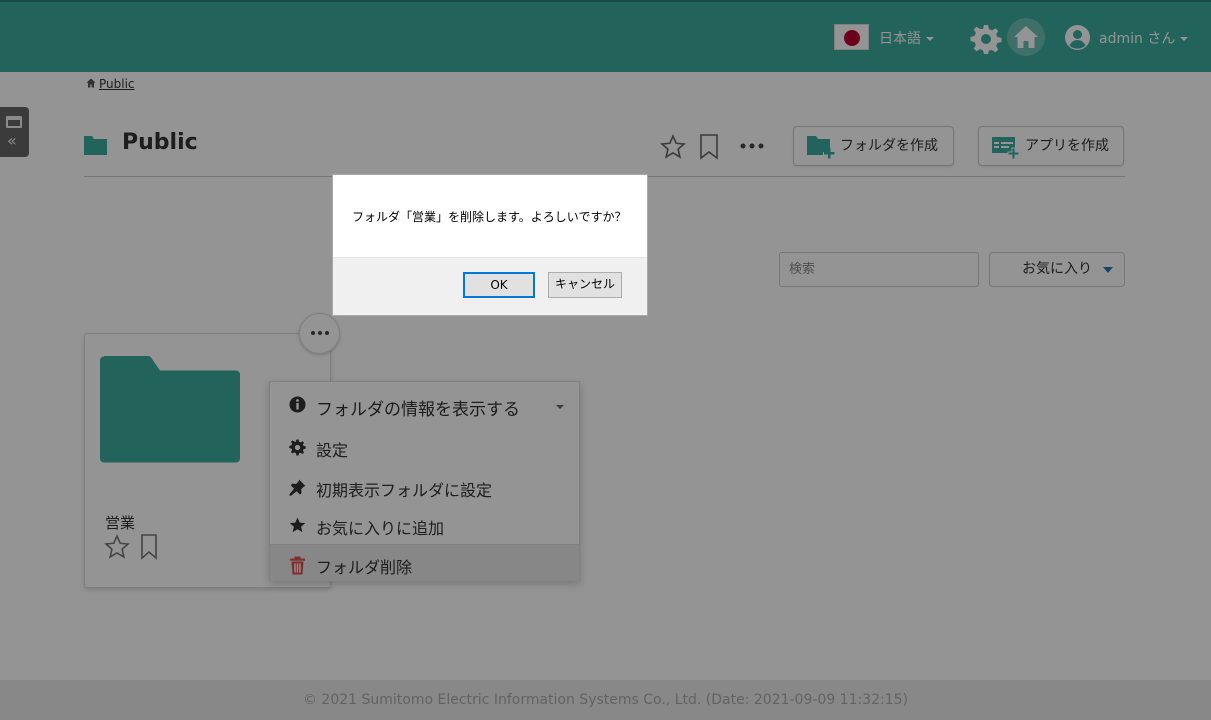 This screenshot has height=720, width=1211. Describe the element at coordinates (489, 217) in the screenshot. I see `dialog-message: フォルダ「営業」を削除します。よろしいですか？` at that location.